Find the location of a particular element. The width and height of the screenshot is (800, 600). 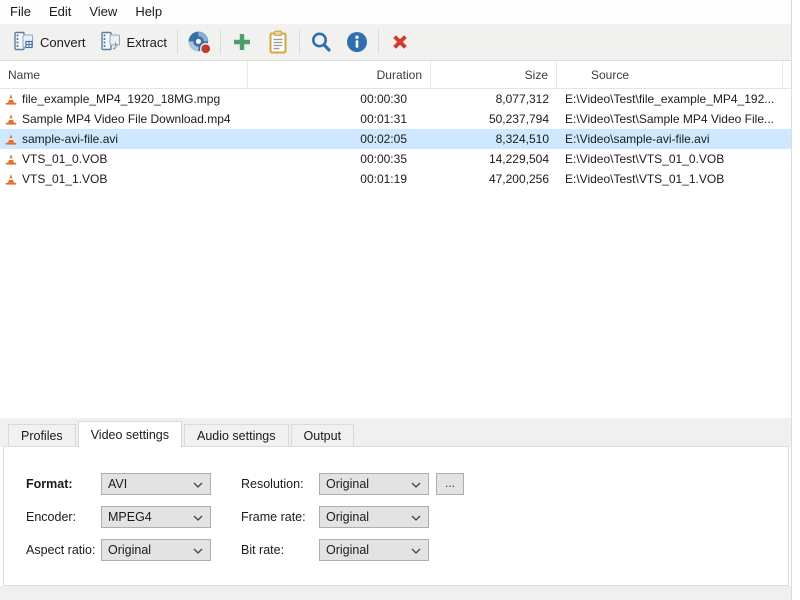

film-convert-icon is located at coordinates (24, 42).